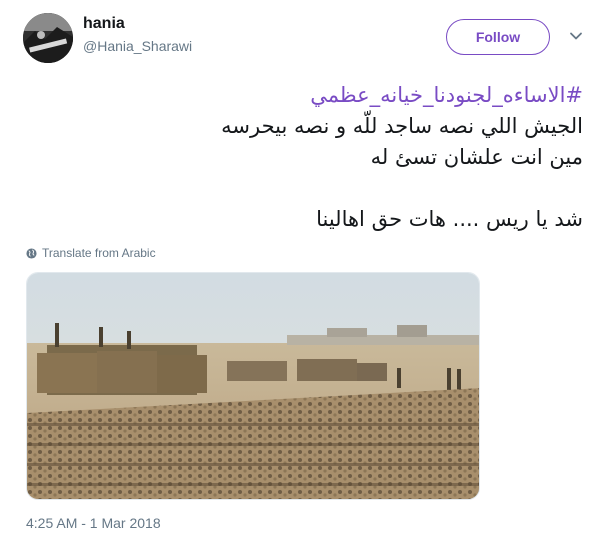 The image size is (613, 542). What do you see at coordinates (303, 95) in the screenshot?
I see `hashtag-link: #الاساءه_لجنودنا_خيانه_عظمي` at bounding box center [303, 95].